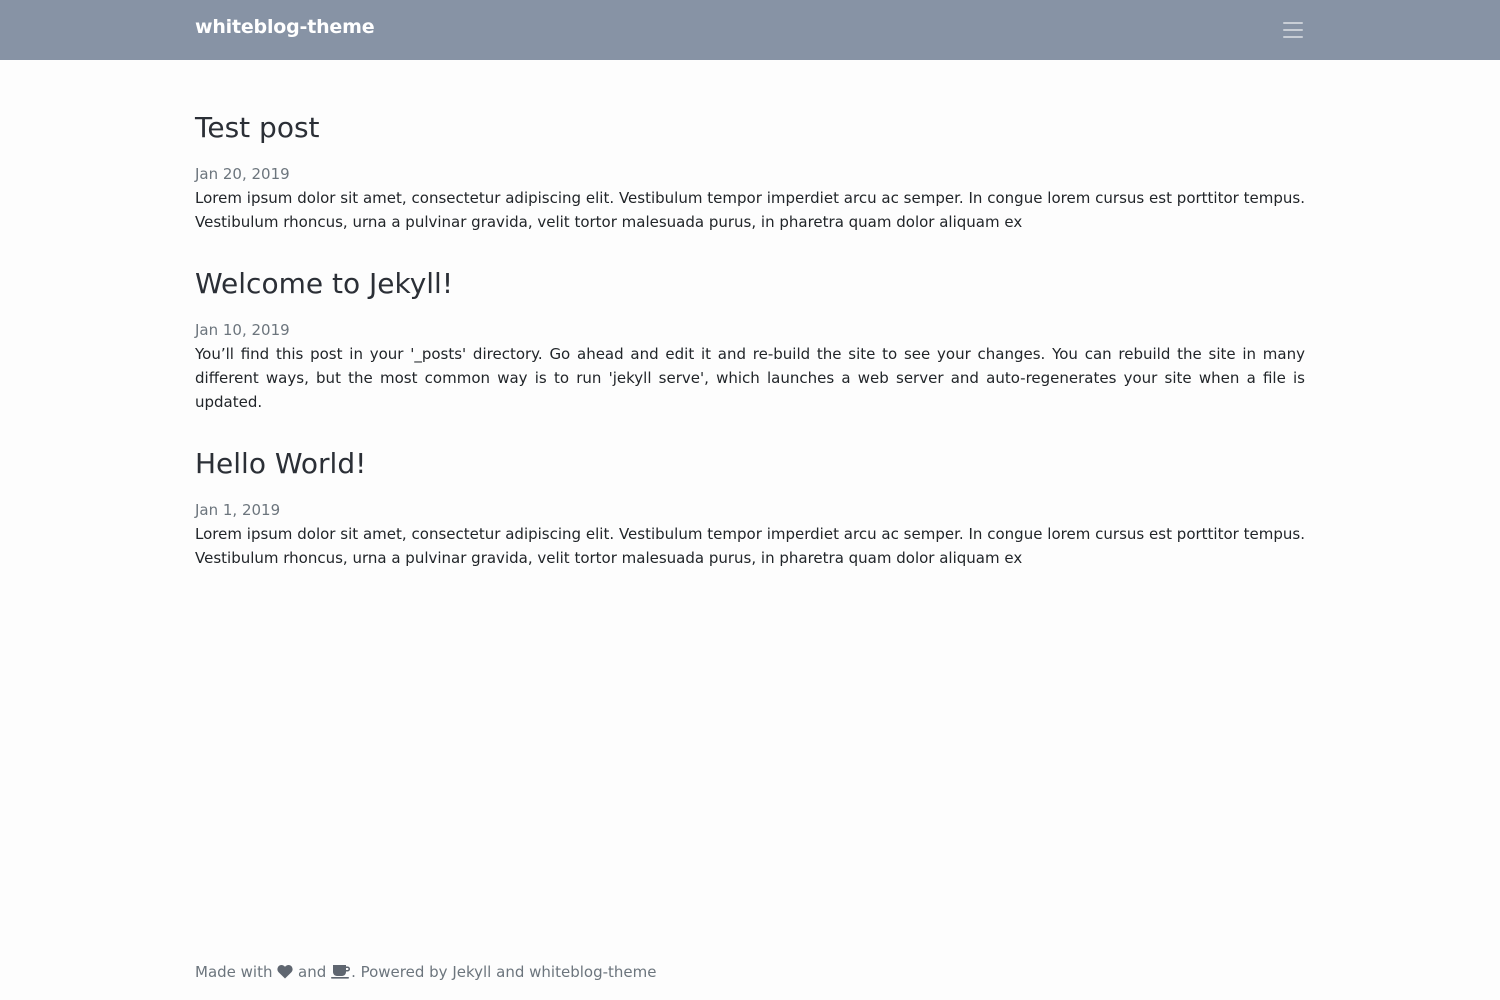  What do you see at coordinates (341, 974) in the screenshot?
I see `coffee-icon` at bounding box center [341, 974].